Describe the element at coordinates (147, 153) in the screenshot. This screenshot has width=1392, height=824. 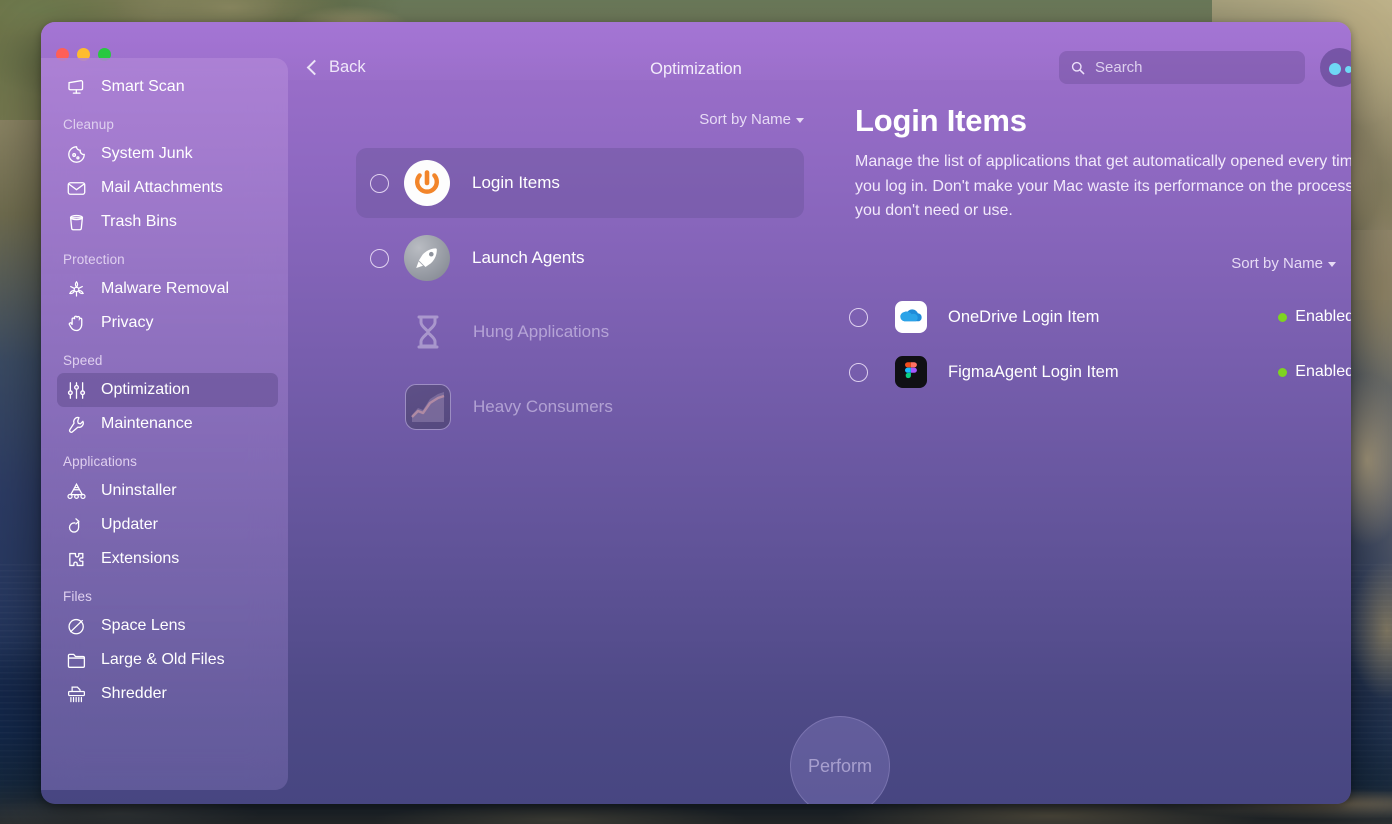
I see `sidebar-item-label: System Junk` at that location.